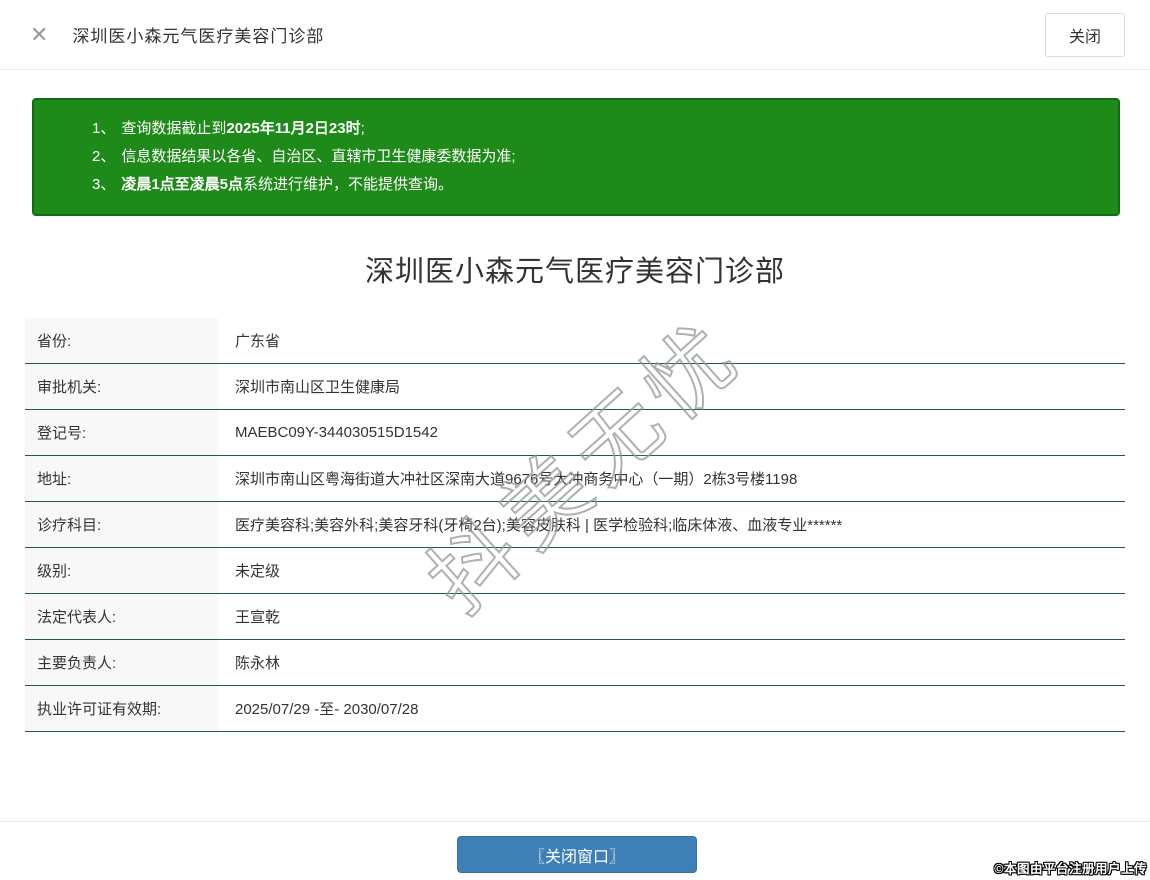 The width and height of the screenshot is (1150, 880). What do you see at coordinates (575, 821) in the screenshot?
I see `footer-divider` at bounding box center [575, 821].